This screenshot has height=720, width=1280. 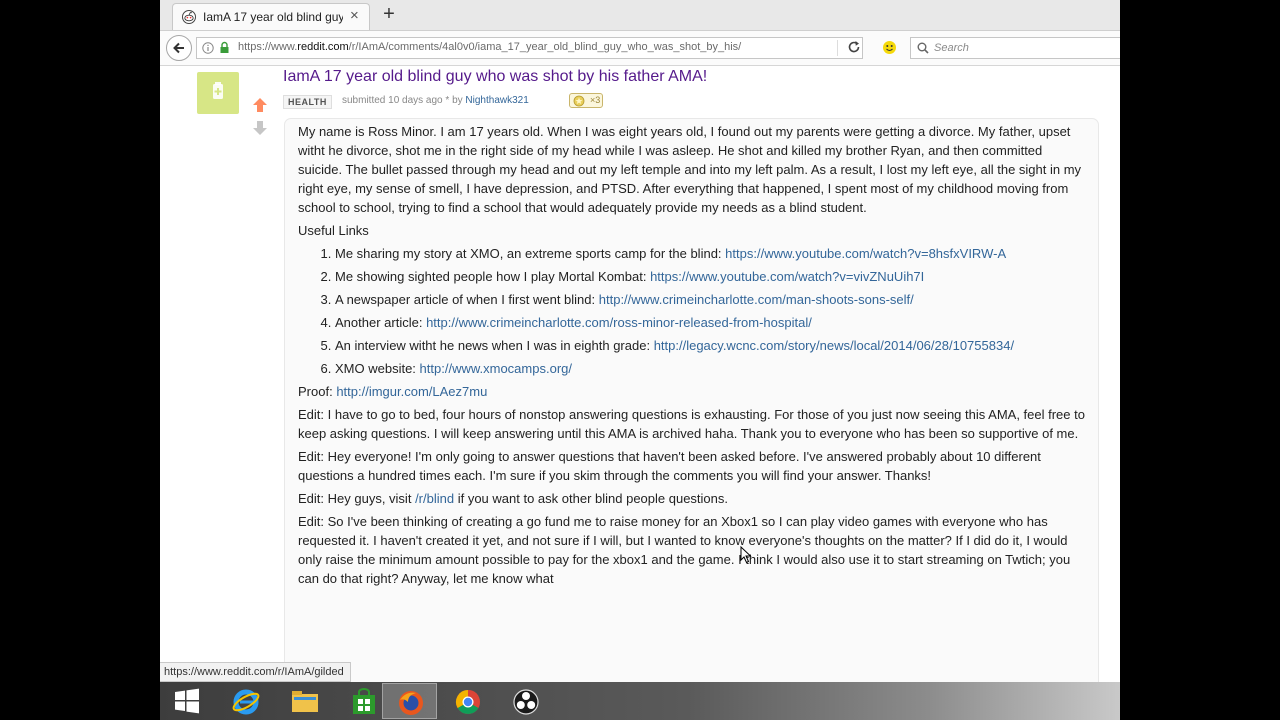 I want to click on gilded-badge: ×3, so click(x=586, y=100).